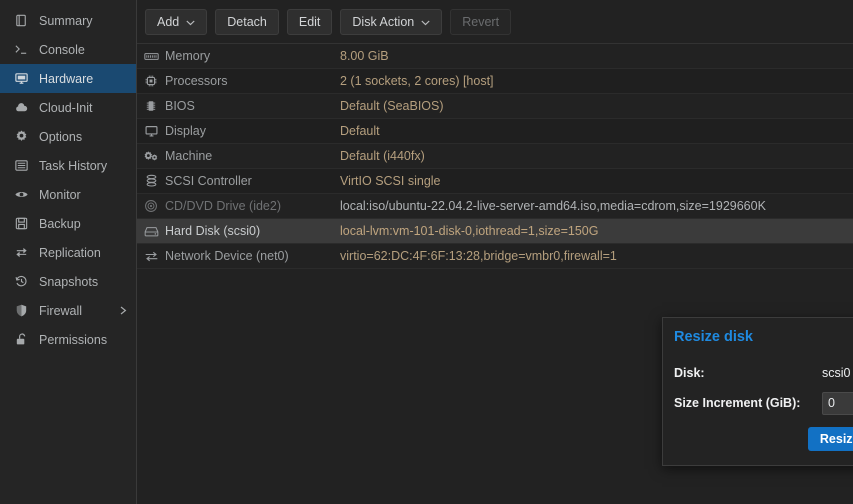 The image size is (853, 504). I want to click on size-increment-label: Size Increment (GiB):, so click(737, 403).